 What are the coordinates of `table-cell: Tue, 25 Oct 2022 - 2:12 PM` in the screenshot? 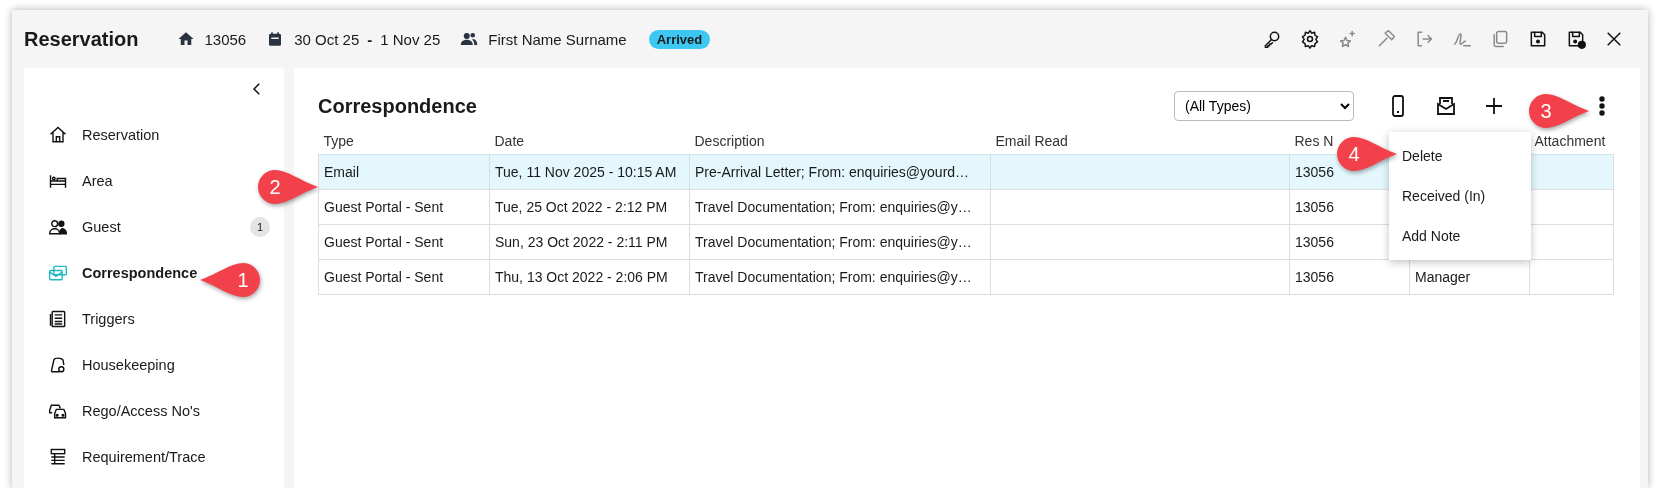 It's located at (581, 207).